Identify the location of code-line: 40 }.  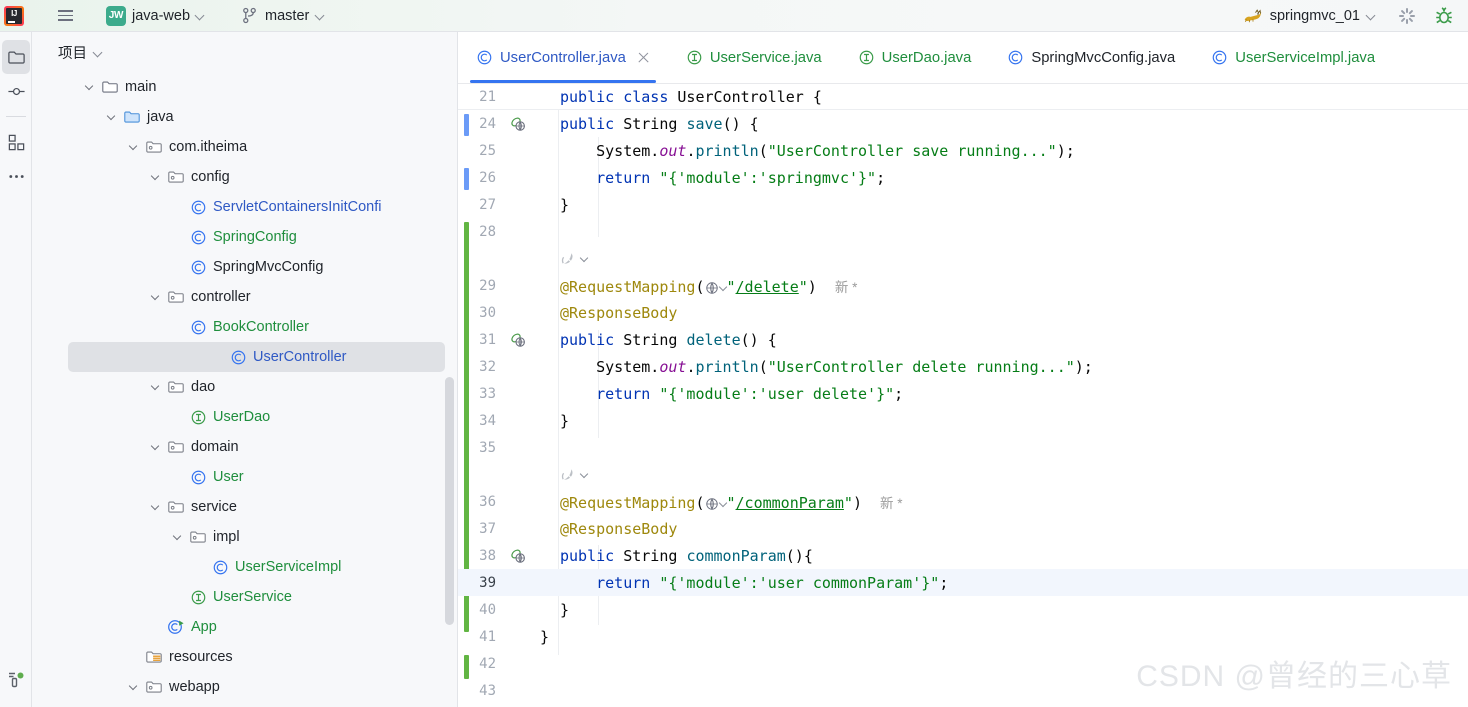
(963, 609).